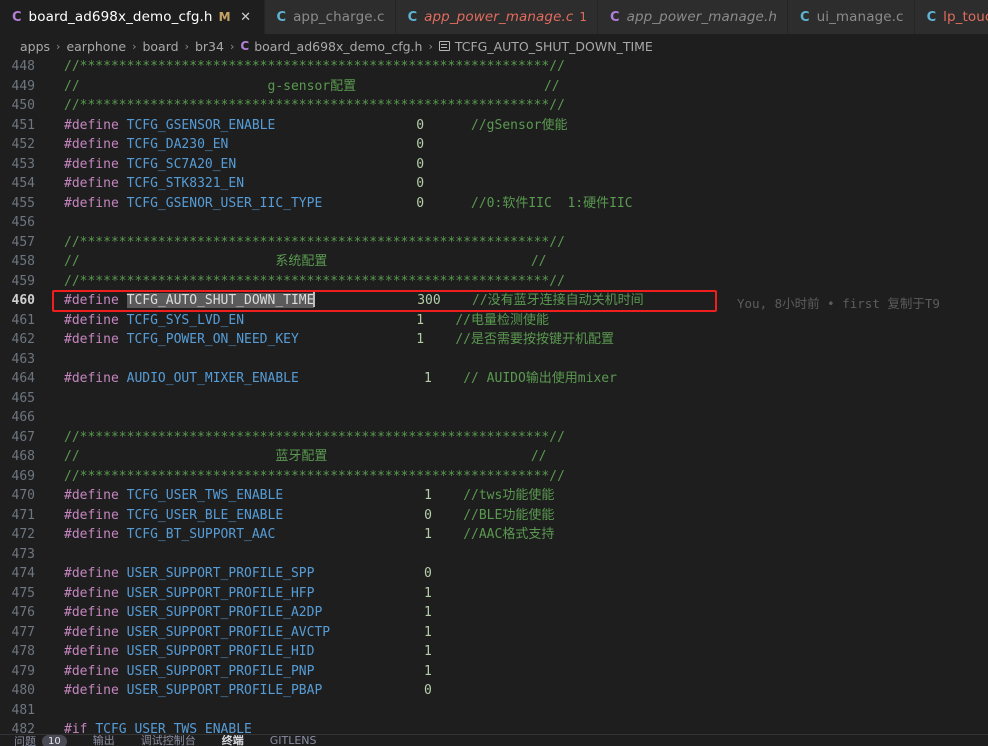  Describe the element at coordinates (517, 87) in the screenshot. I see `code-line-content: // g-sensor配置 //` at that location.